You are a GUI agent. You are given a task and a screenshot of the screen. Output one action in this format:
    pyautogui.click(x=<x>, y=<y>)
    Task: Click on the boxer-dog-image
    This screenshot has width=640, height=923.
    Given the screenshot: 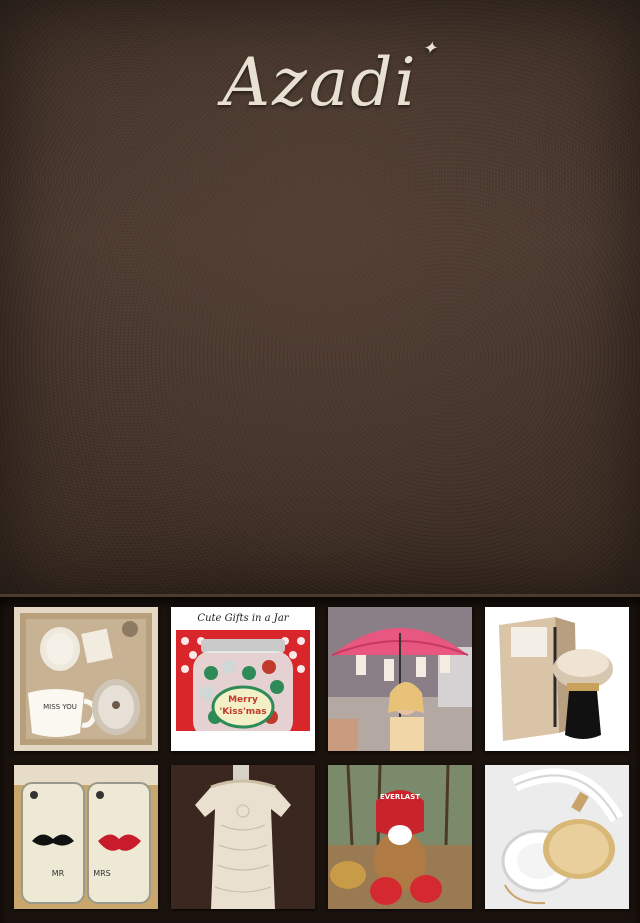 What is the action you would take?
    pyautogui.click(x=400, y=837)
    